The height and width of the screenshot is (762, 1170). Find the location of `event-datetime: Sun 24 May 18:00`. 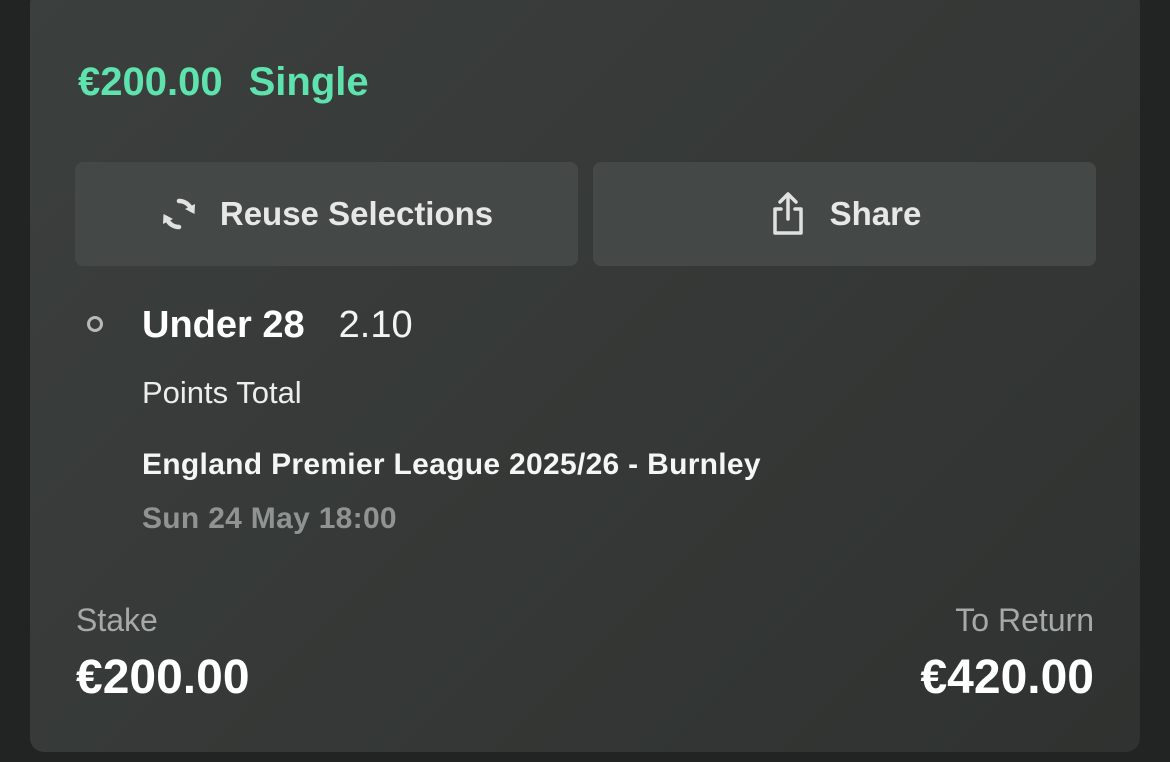

event-datetime: Sun 24 May 18:00 is located at coordinates (269, 518).